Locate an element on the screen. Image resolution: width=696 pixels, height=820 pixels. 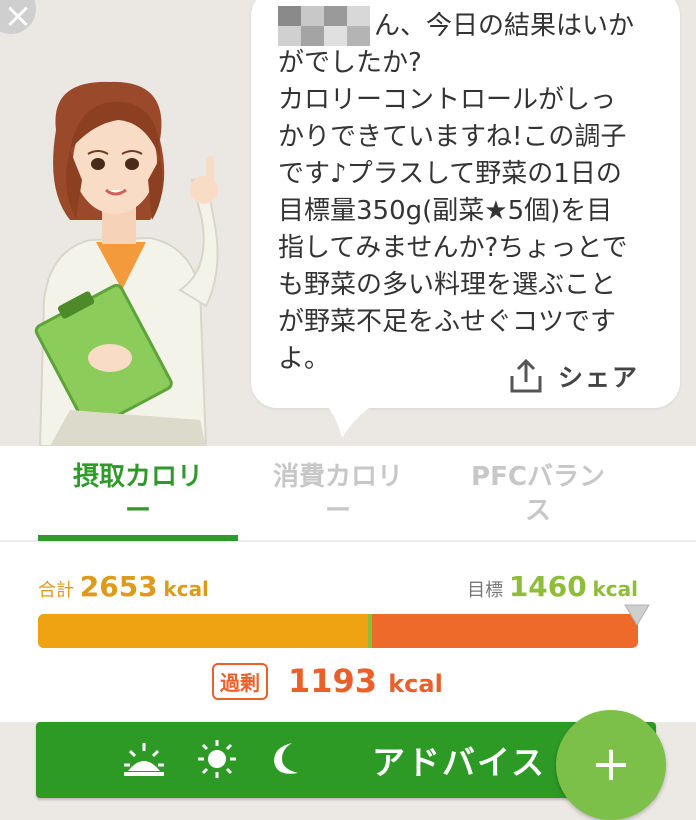
moon-icon is located at coordinates (286, 759).